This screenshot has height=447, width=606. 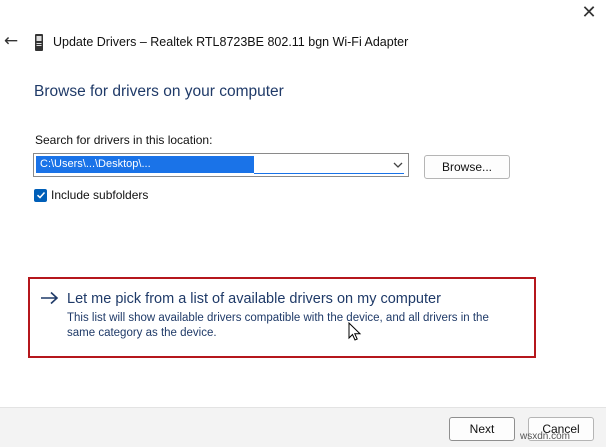 What do you see at coordinates (303, 427) in the screenshot?
I see `footer-bar` at bounding box center [303, 427].